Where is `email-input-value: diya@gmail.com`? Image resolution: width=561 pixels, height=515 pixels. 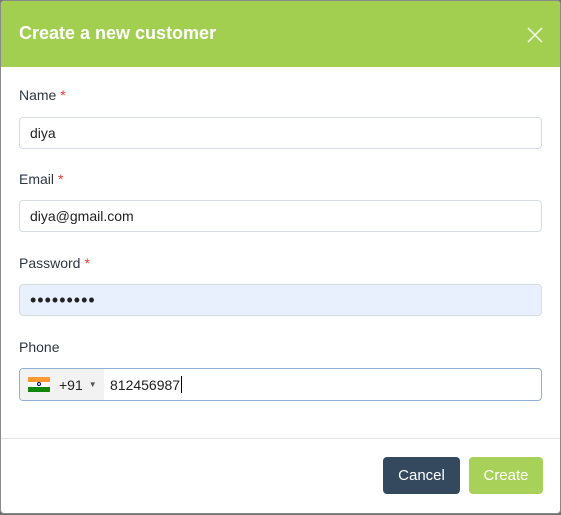
email-input-value: diya@gmail.com is located at coordinates (82, 216).